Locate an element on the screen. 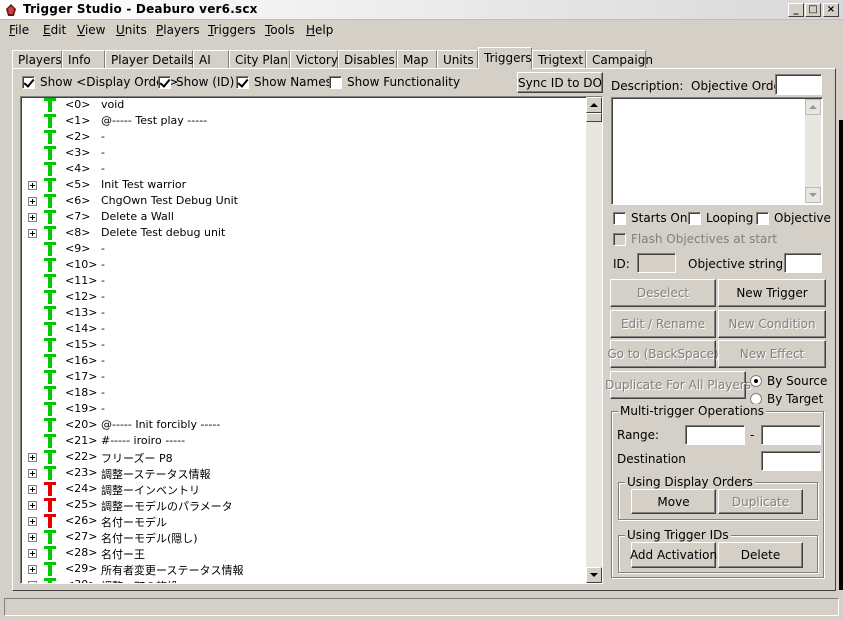 This screenshot has height=620, width=843. trigger-row: <8> Delete Test debug unit is located at coordinates (303, 233).